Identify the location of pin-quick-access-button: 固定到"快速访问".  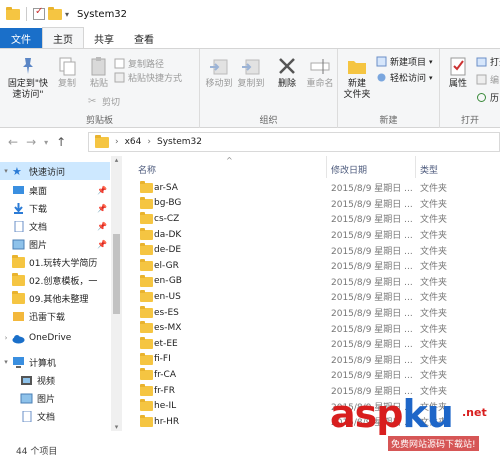
(28, 78).